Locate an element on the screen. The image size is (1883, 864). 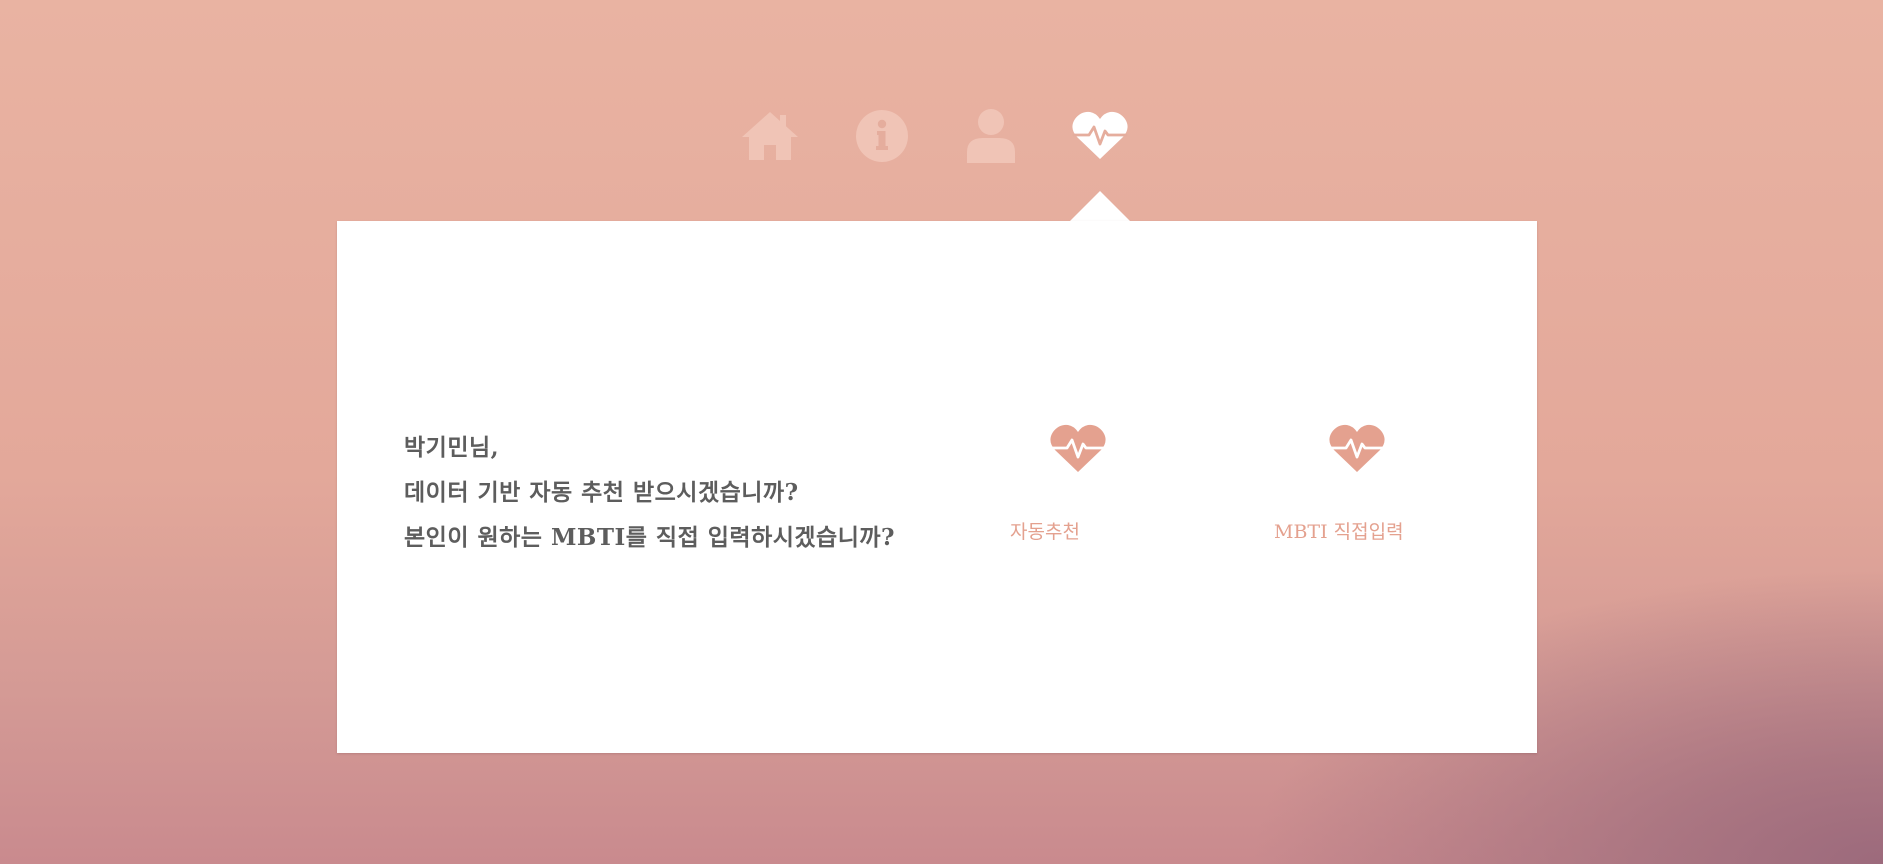
active-tab-pointer is located at coordinates (1100, 206).